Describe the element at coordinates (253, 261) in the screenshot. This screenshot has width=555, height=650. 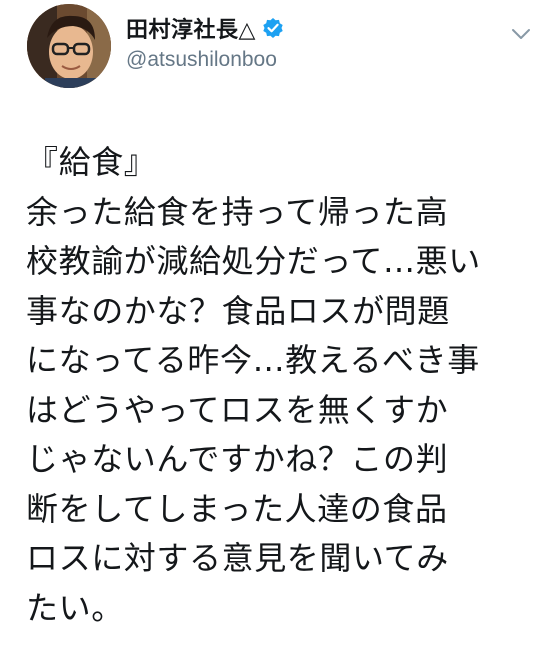
I see `tweet-text-line: 校教諭が減給処分だって…悪い` at that location.